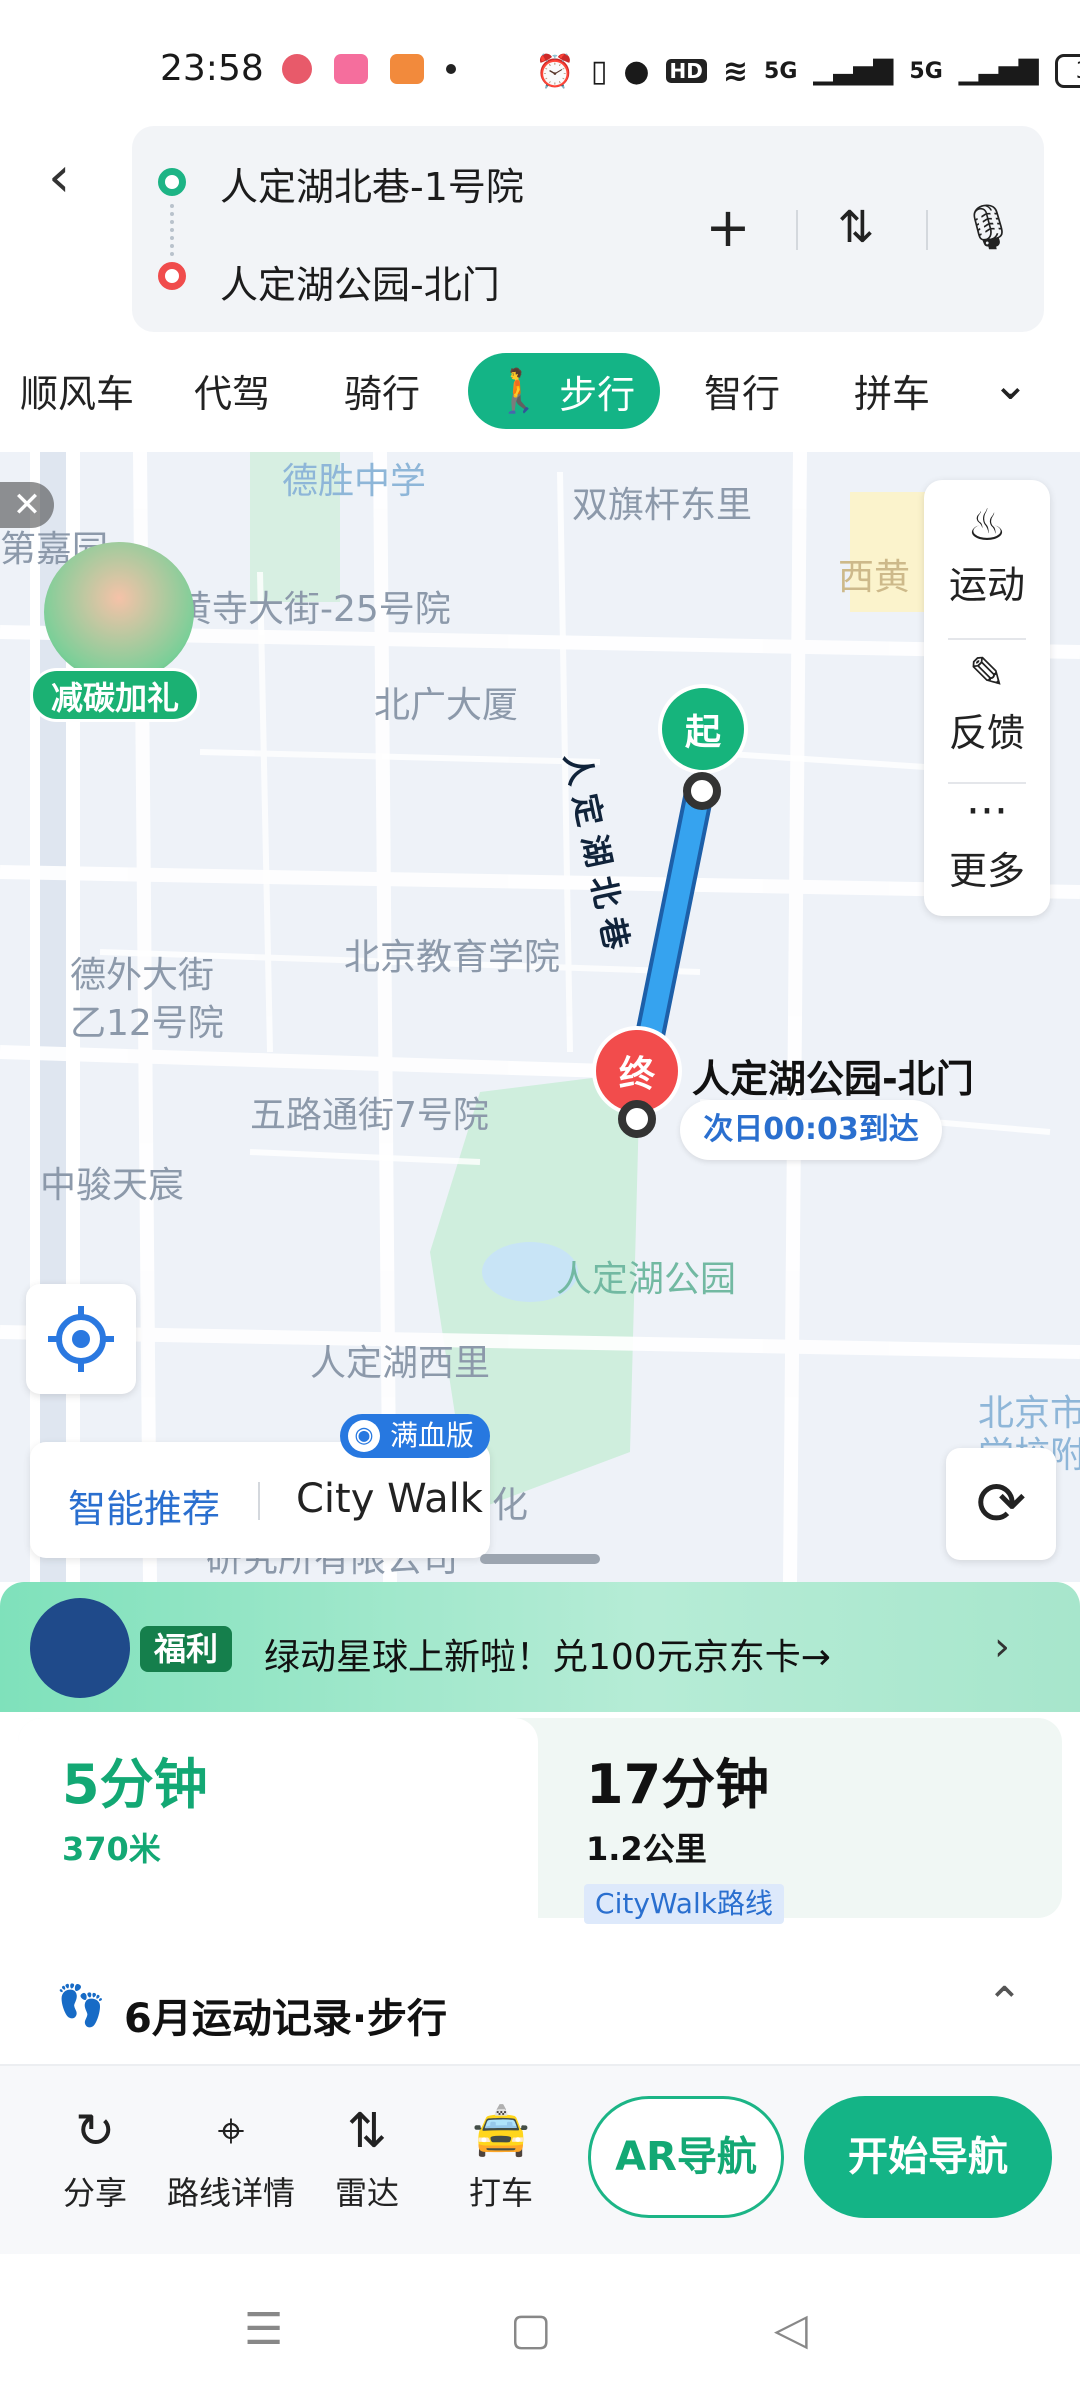 This screenshot has width=1080, height=2400. I want to click on back-button: ‹, so click(73, 178).